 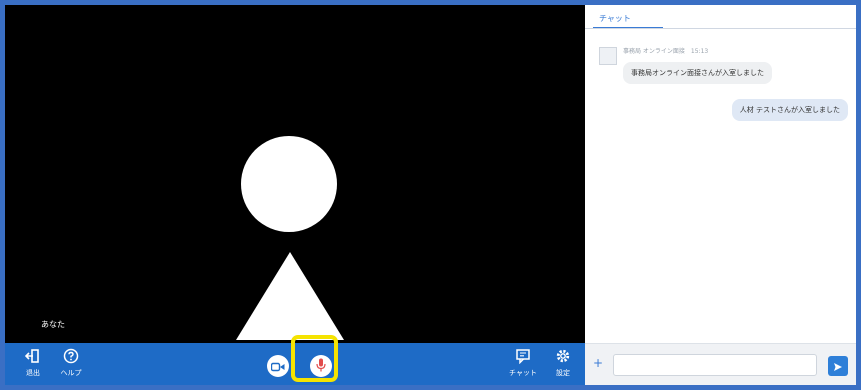 I want to click on chat-message-bubble: 事務局オンライン面接さんが入室しました, so click(x=697, y=73).